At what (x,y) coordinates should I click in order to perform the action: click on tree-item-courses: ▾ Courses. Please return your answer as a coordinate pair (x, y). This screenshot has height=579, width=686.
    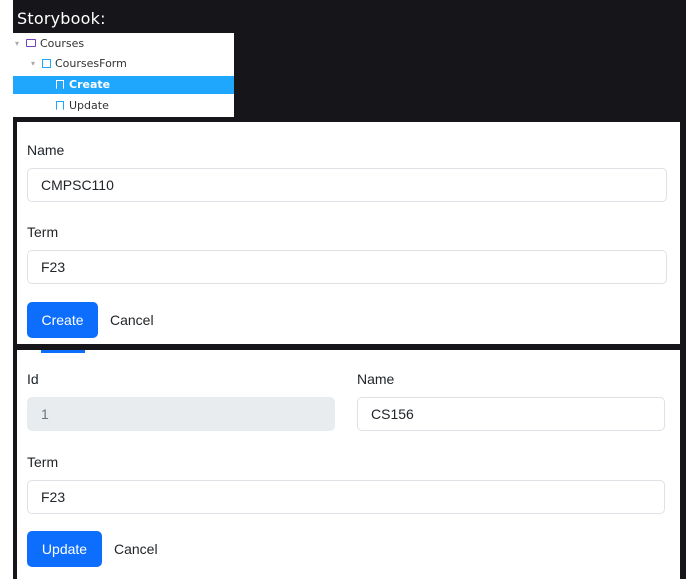
    Looking at the image, I should click on (123, 44).